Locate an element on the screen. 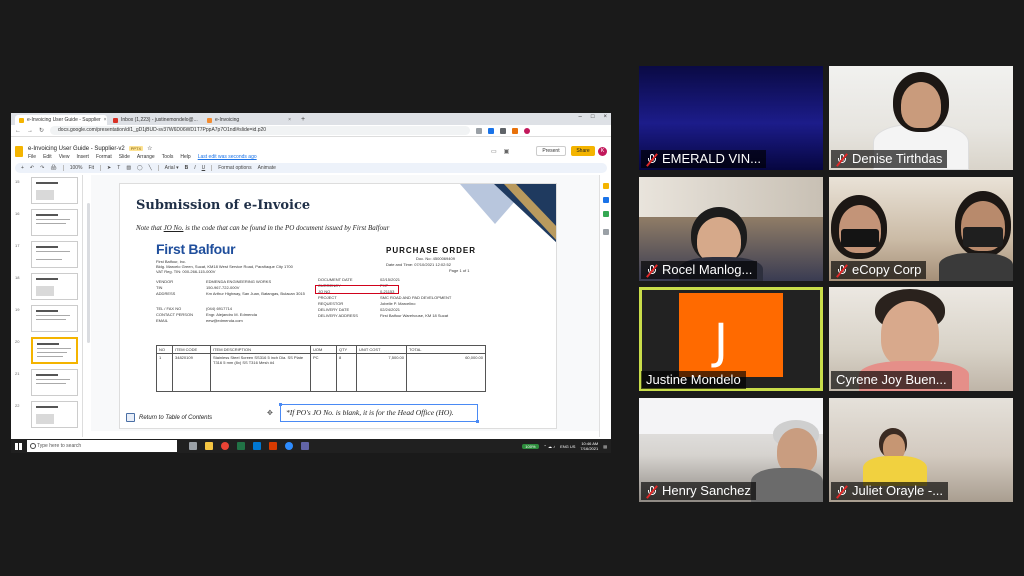 The height and width of the screenshot is (576, 1024). filmstrip-scrollbar is located at coordinates (88, 273).